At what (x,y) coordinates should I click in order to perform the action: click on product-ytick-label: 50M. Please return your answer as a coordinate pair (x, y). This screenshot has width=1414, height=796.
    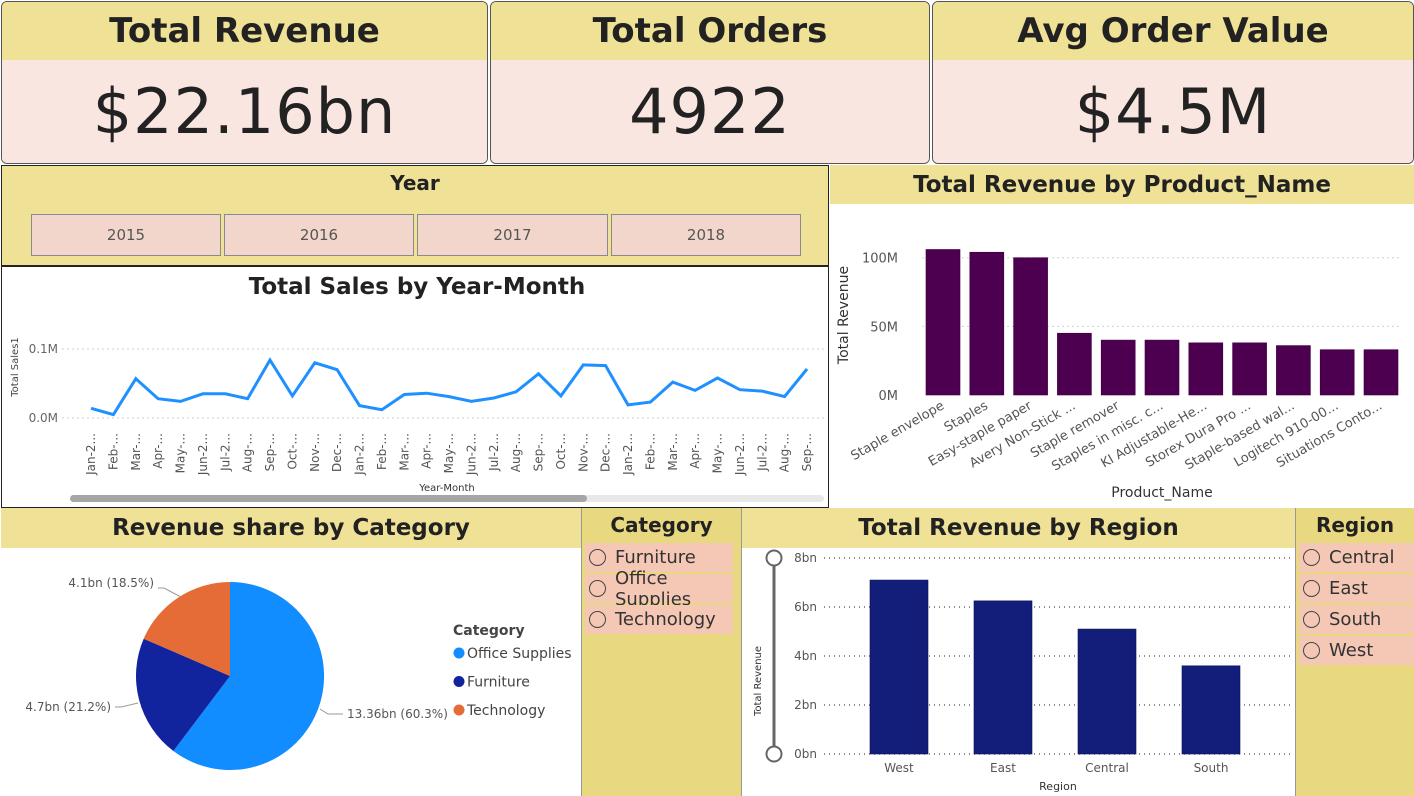
    Looking at the image, I should click on (884, 327).